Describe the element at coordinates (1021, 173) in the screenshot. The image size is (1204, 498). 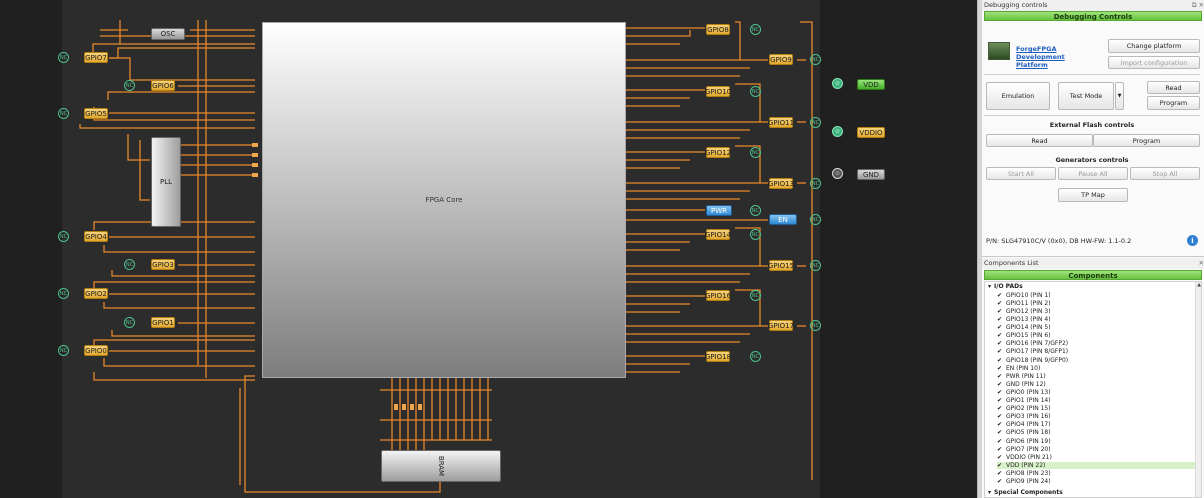
I see `start-all-button: Start All` at that location.